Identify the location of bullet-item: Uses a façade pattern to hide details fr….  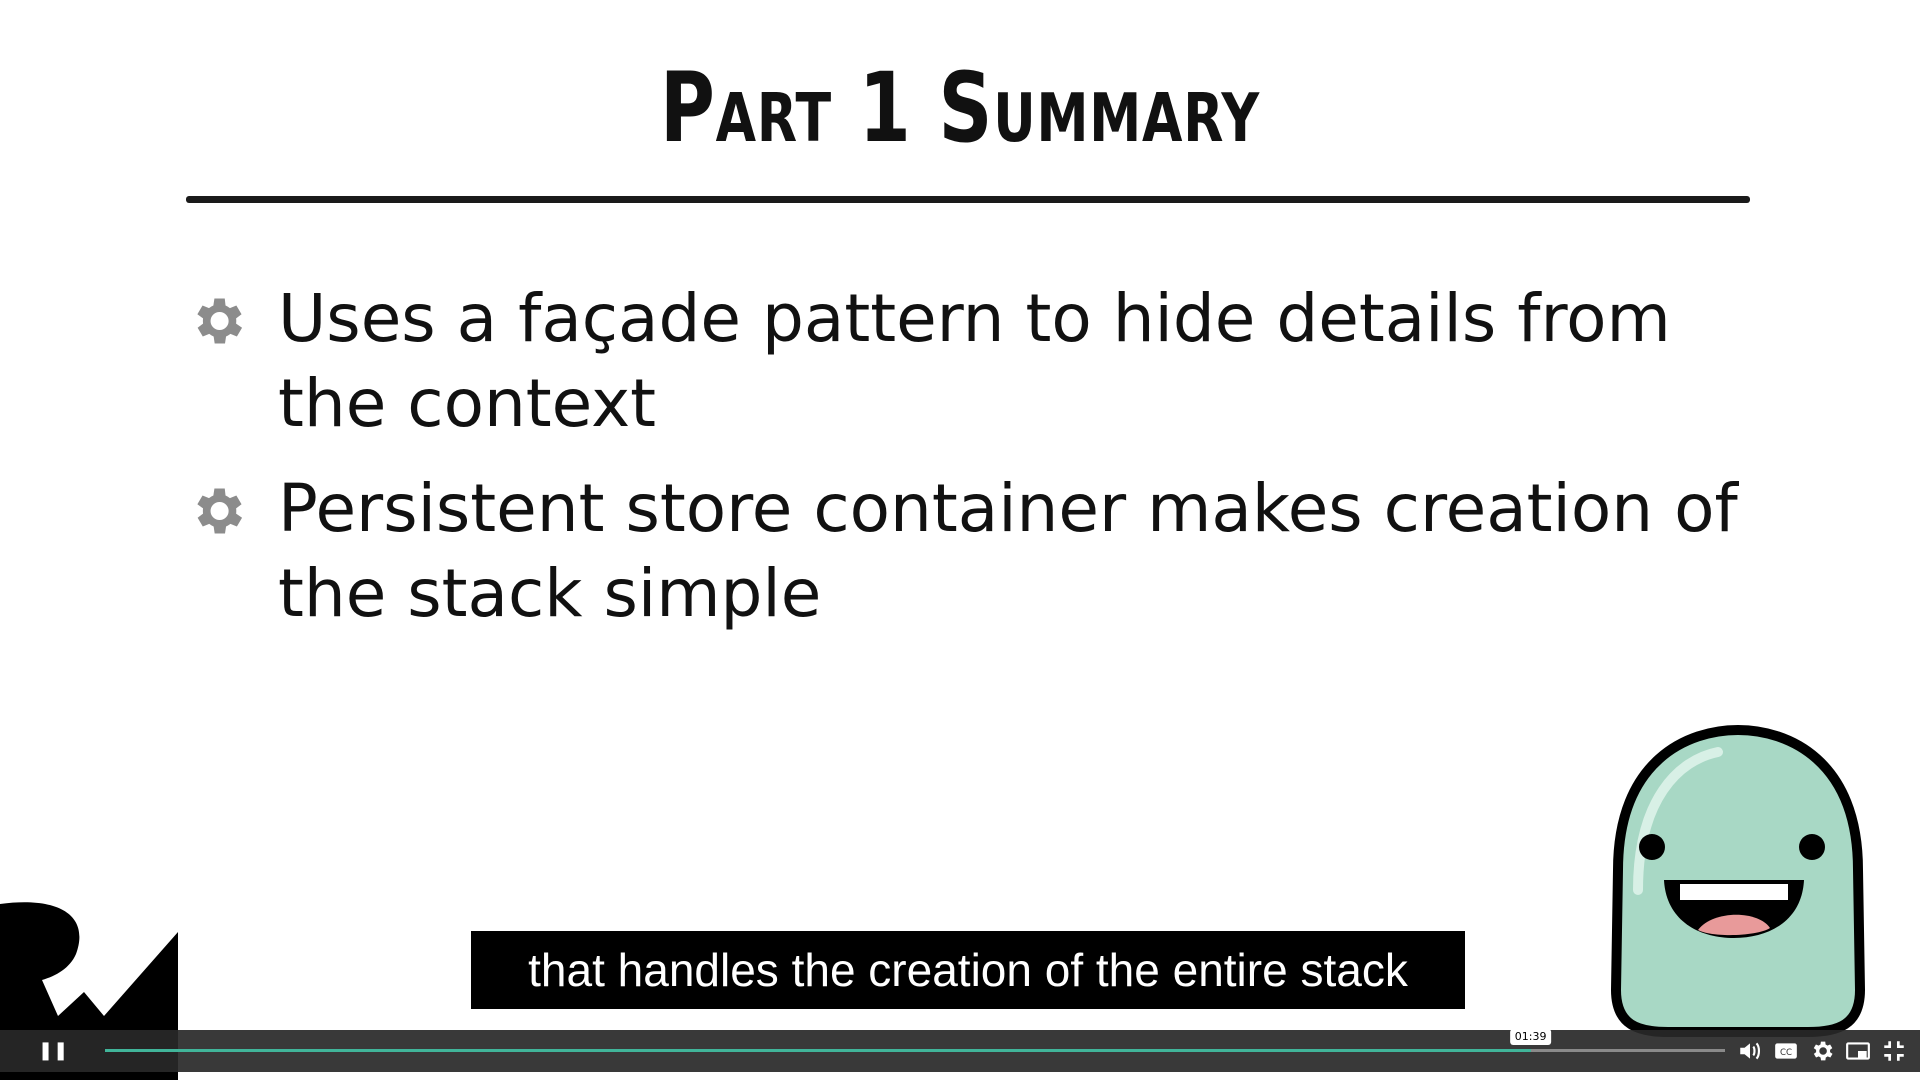
(966, 361).